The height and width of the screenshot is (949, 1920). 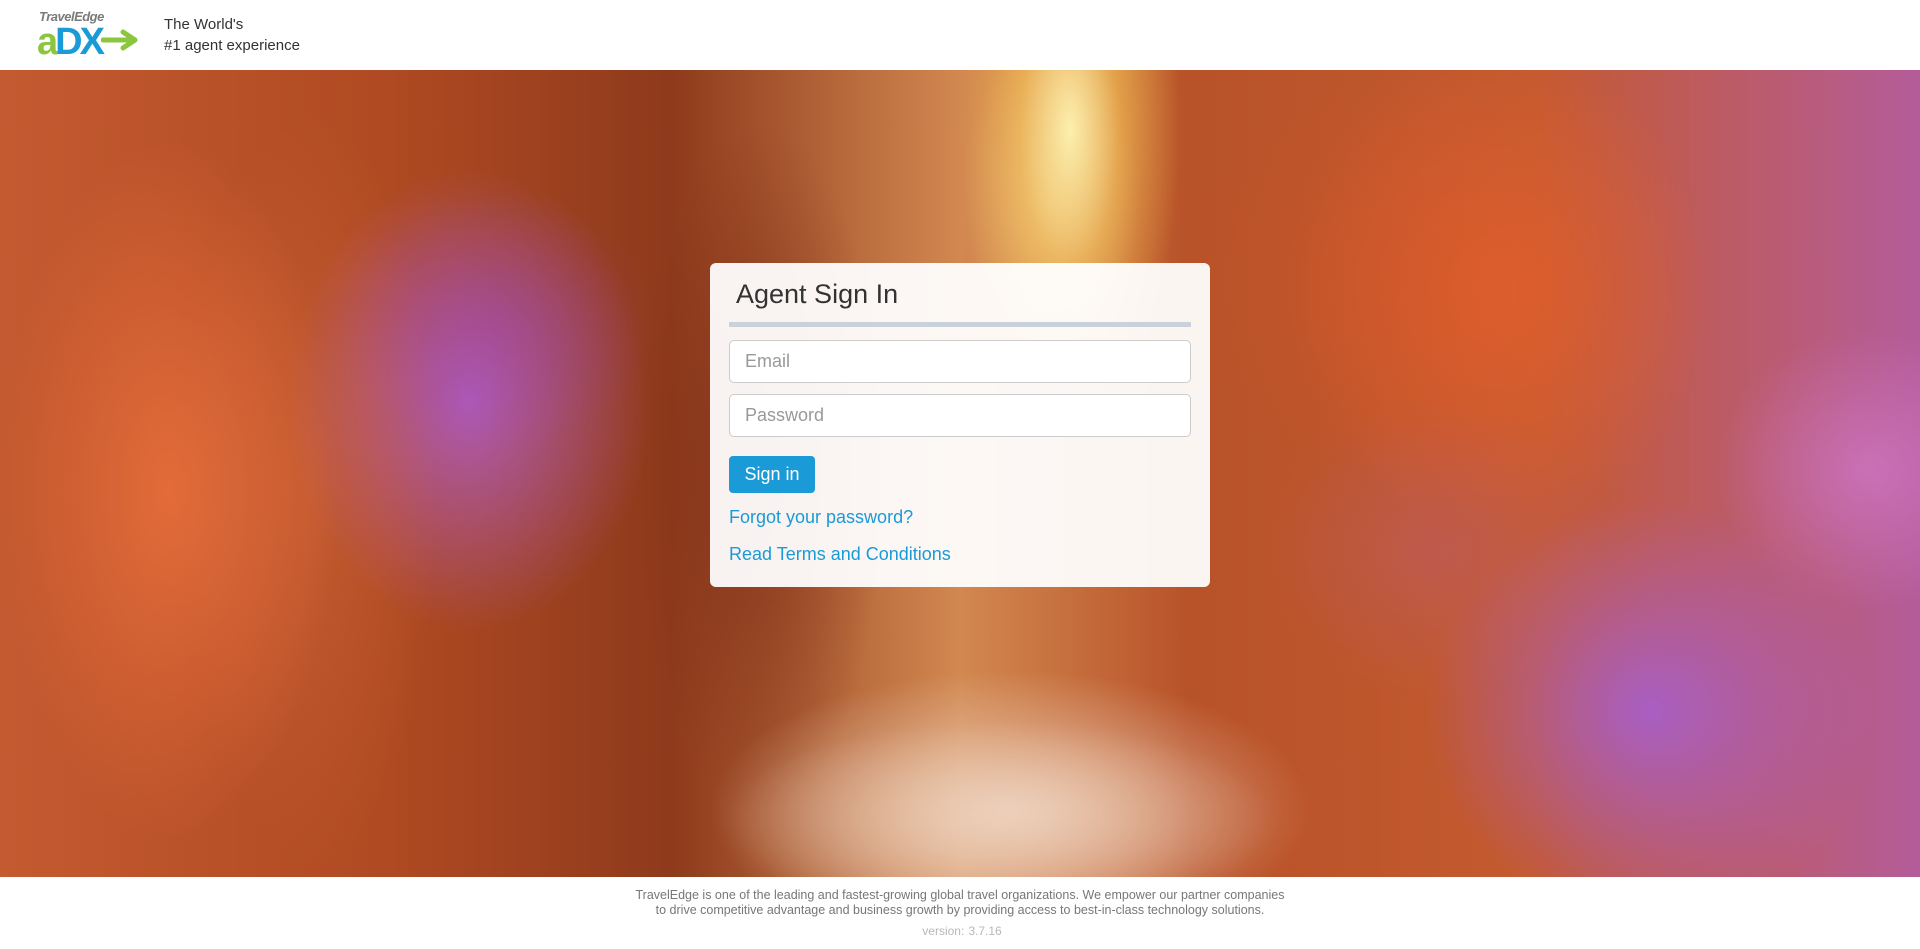 I want to click on email-input, so click(x=960, y=361).